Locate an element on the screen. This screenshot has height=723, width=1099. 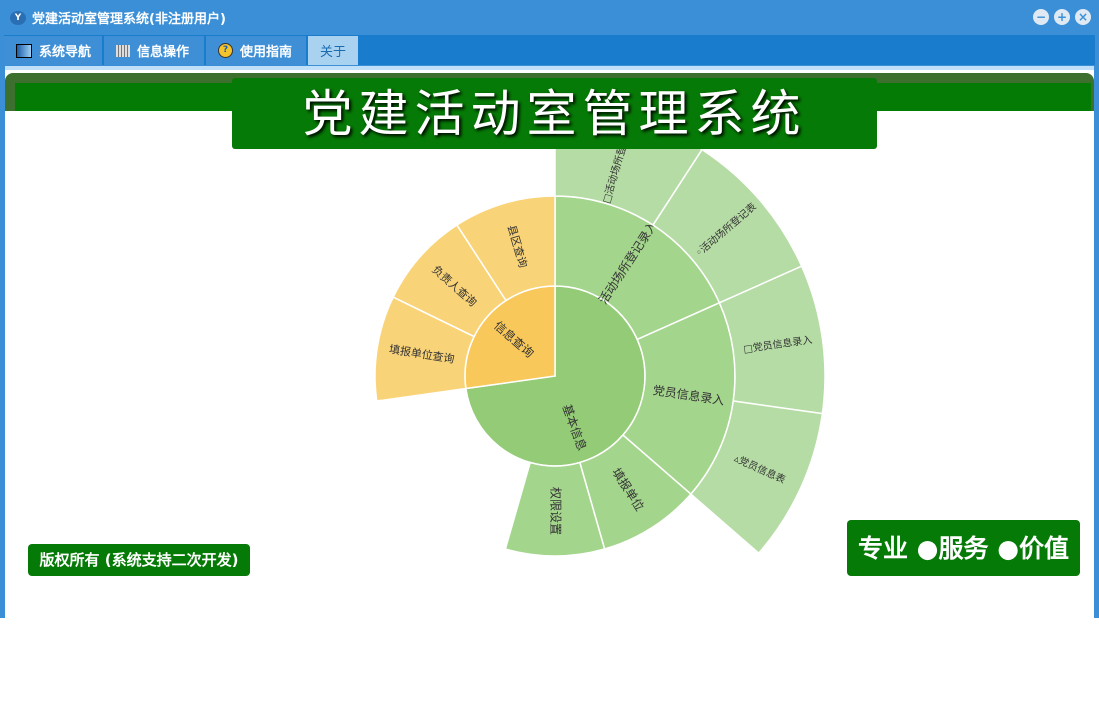
sunburst-label: 权限设置 is located at coordinates (556, 511).